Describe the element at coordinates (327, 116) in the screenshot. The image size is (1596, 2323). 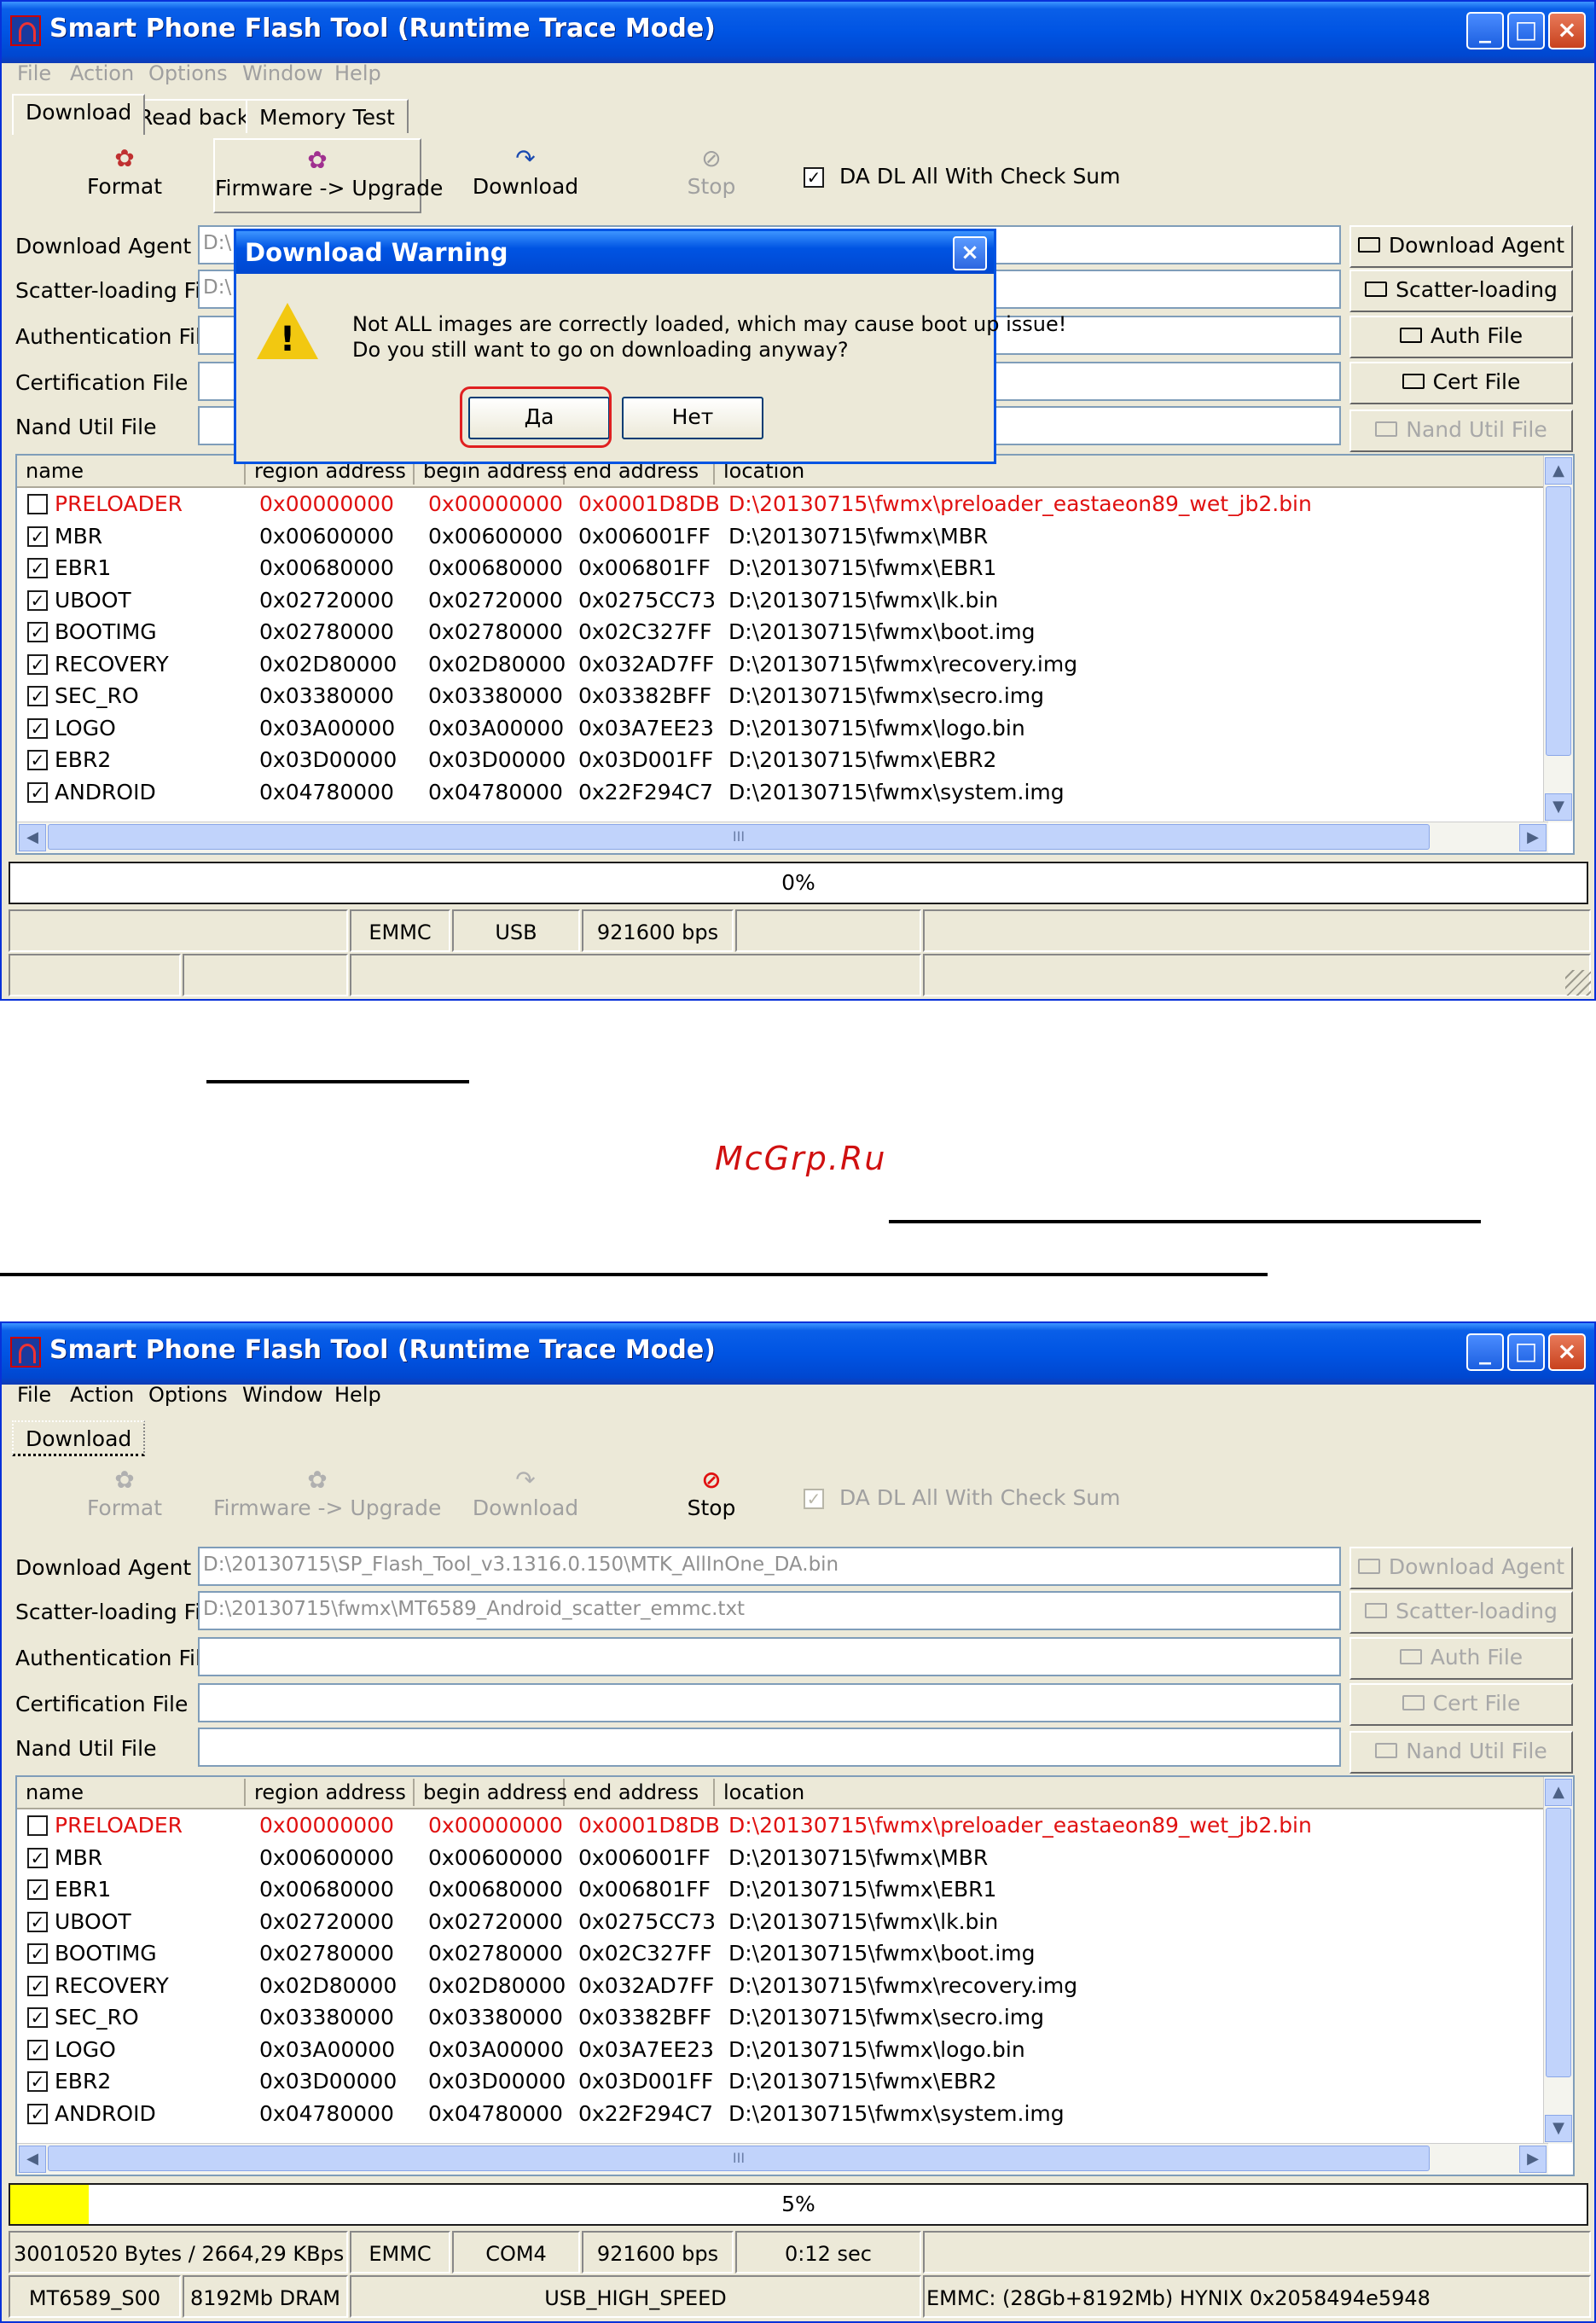
I see `tab-memory-test: Memory Test` at that location.